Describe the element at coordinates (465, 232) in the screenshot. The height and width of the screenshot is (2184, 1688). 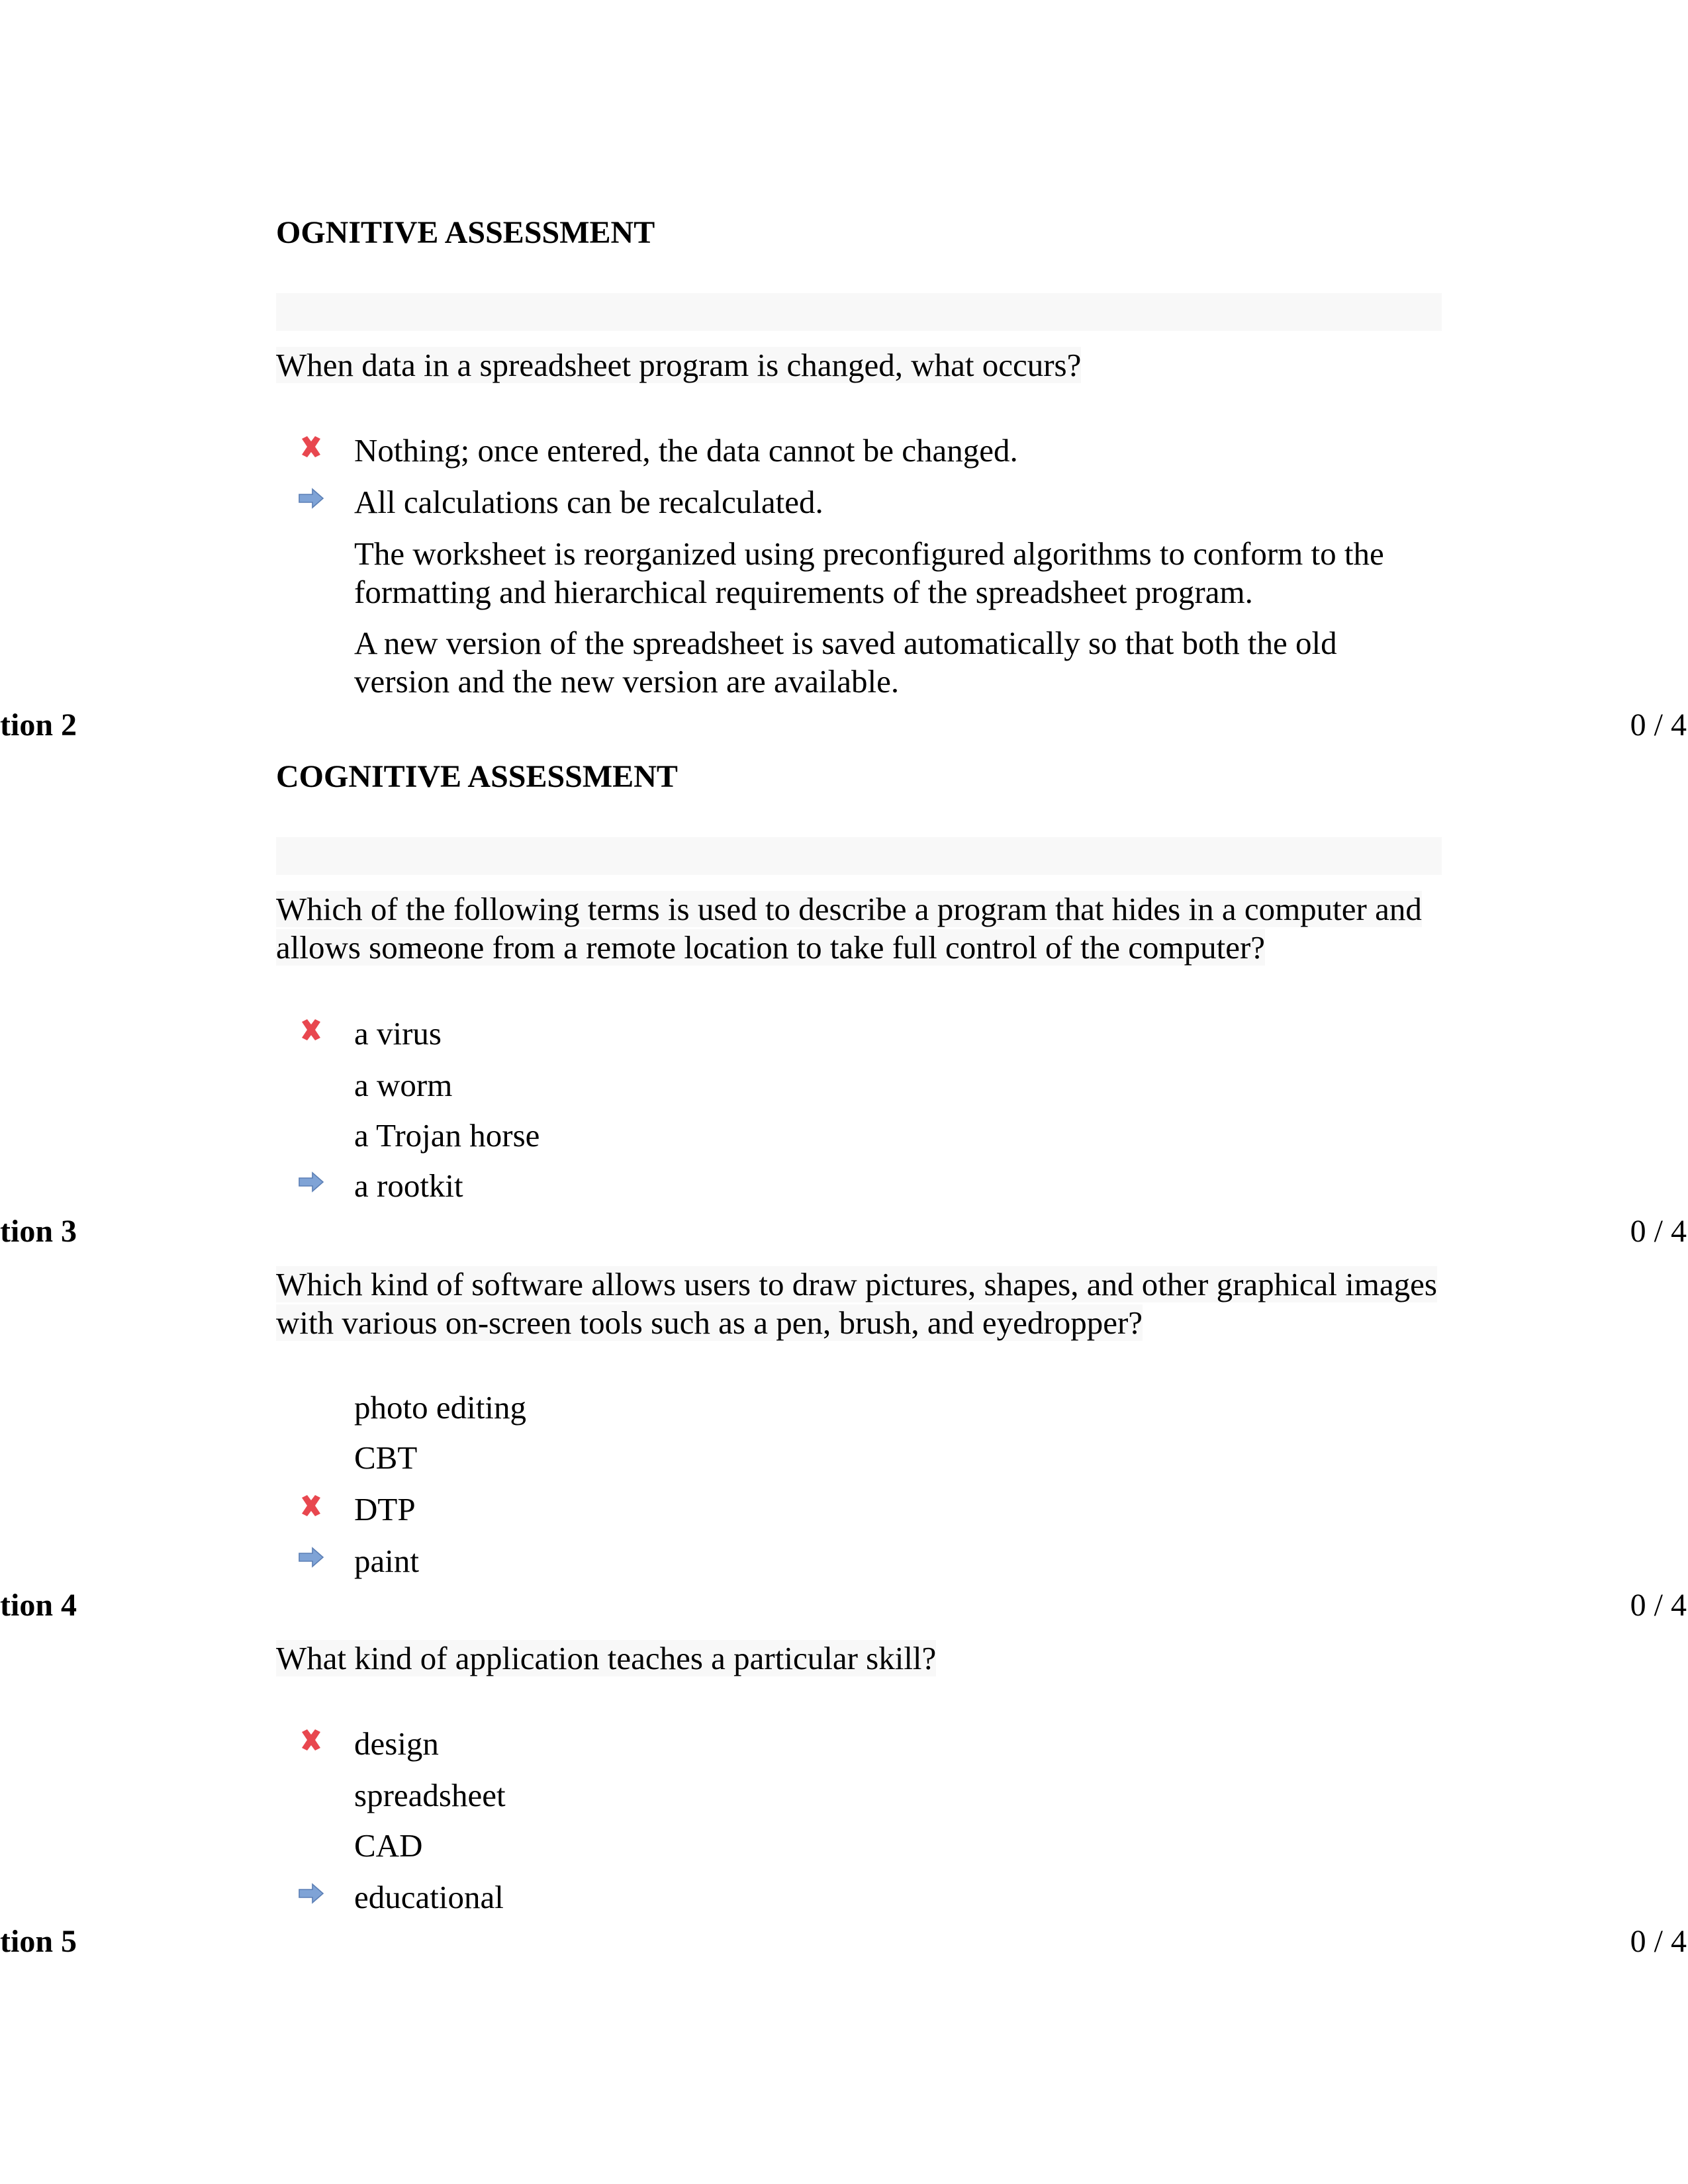
I see `section-heading: OGNITIVE ASSESSMENT` at that location.